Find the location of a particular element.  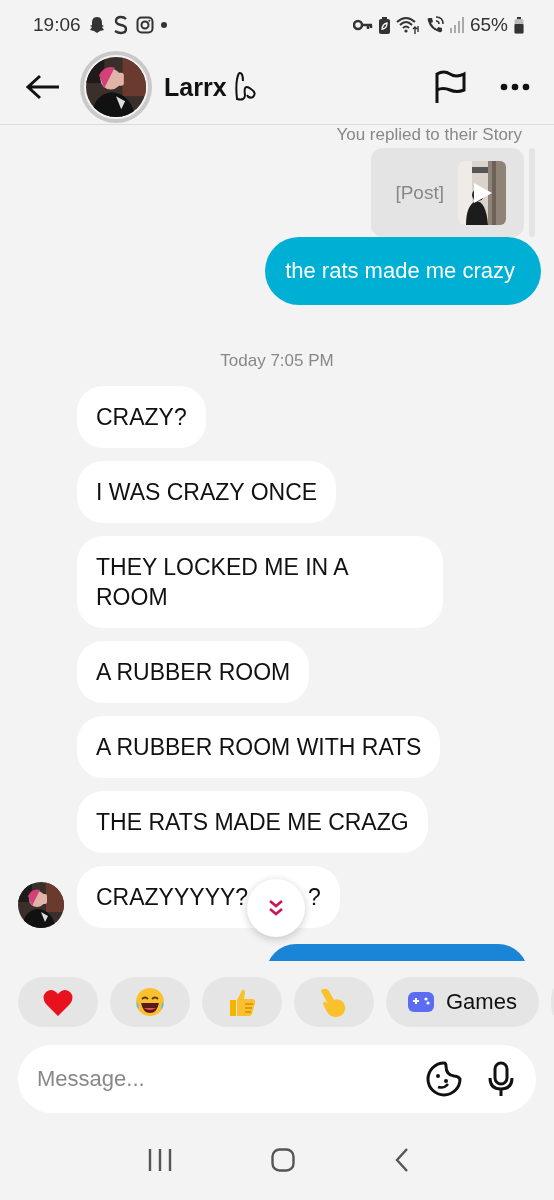

post-label: [Post] is located at coordinates (419, 192).